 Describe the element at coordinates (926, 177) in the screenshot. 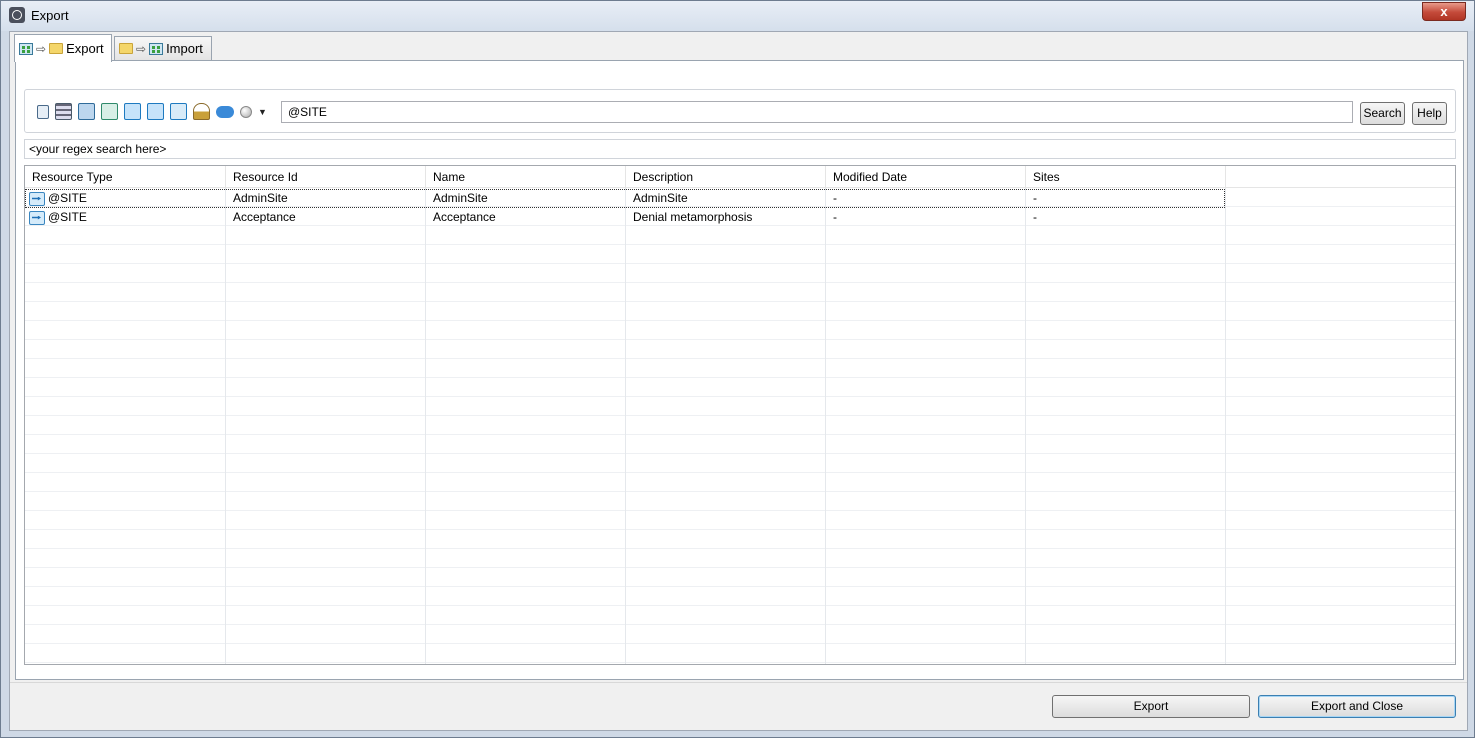

I see `column-header-modified-date: Modified Date` at that location.